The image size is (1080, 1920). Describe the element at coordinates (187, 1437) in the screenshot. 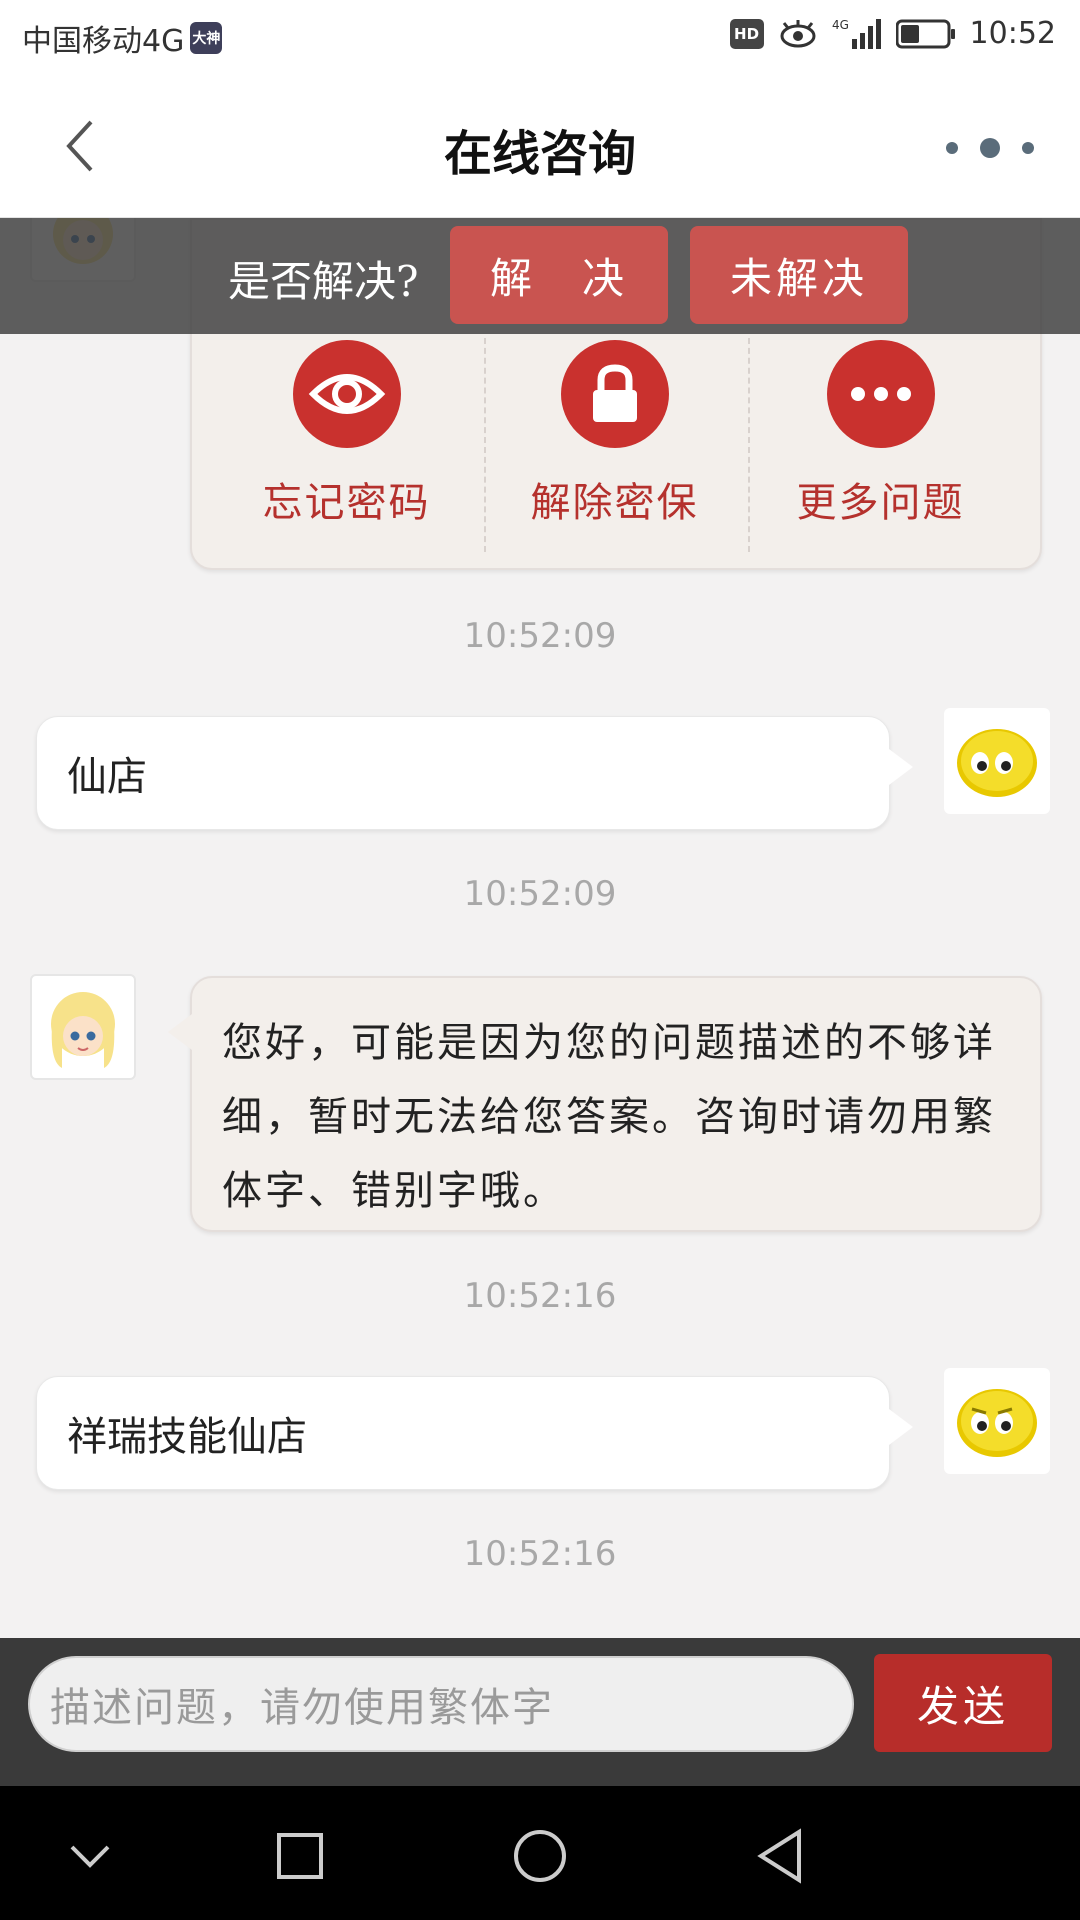

I see `message-text: 祥瑞技能仙店` at that location.